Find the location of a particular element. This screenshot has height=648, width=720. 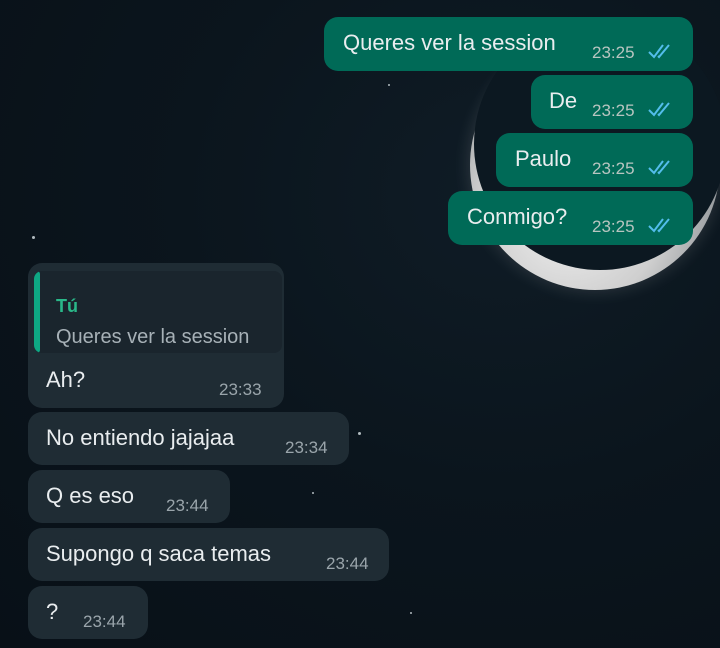

incoming-message: Q es eso 23:44 is located at coordinates (129, 496).